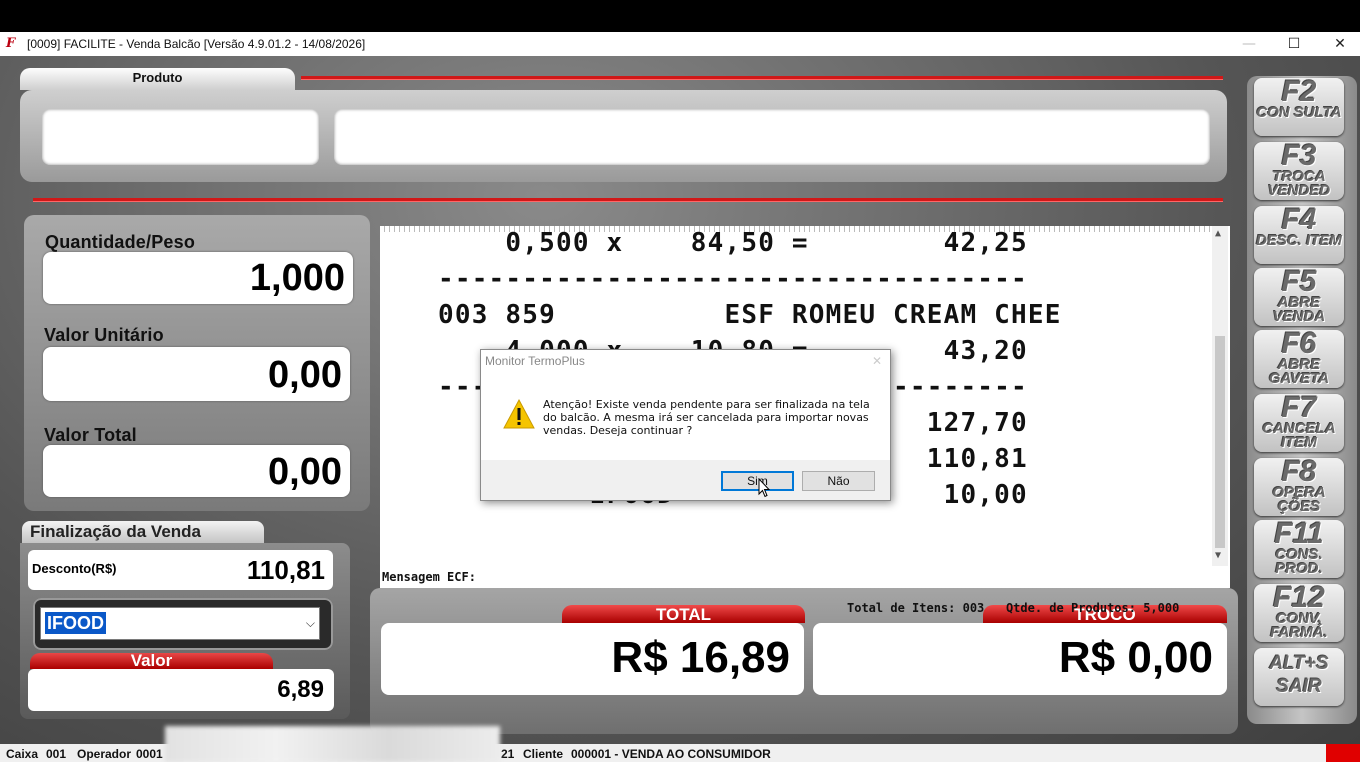  Describe the element at coordinates (285, 570) in the screenshot. I see `desconto-value: 110,81` at that location.